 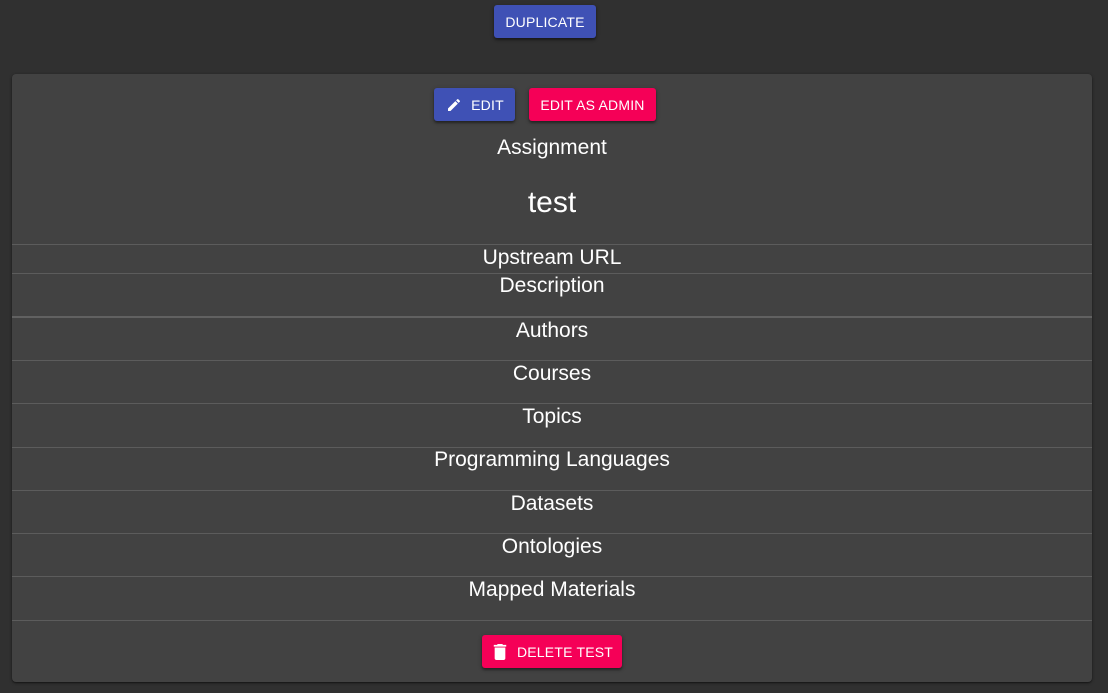 What do you see at coordinates (500, 652) in the screenshot?
I see `trash-icon` at bounding box center [500, 652].